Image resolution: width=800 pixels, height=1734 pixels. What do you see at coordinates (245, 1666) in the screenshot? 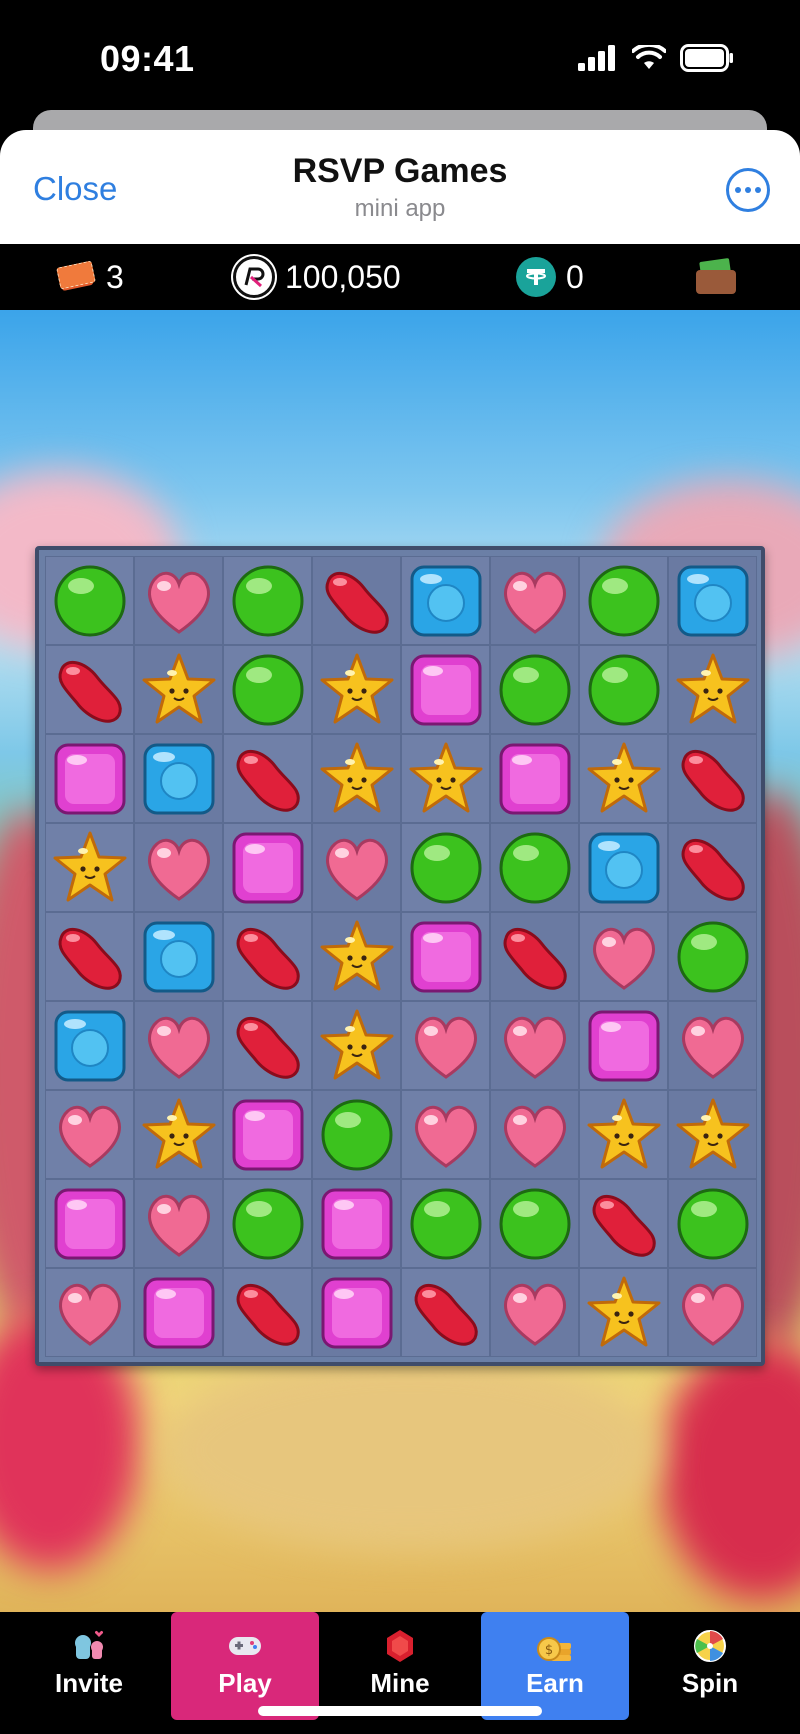
I see `nav-play: Play` at bounding box center [245, 1666].